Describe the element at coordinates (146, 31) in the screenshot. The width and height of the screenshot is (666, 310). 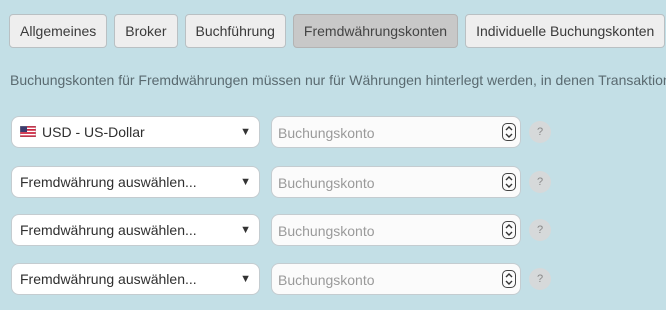
I see `tab-broker: Broker` at that location.